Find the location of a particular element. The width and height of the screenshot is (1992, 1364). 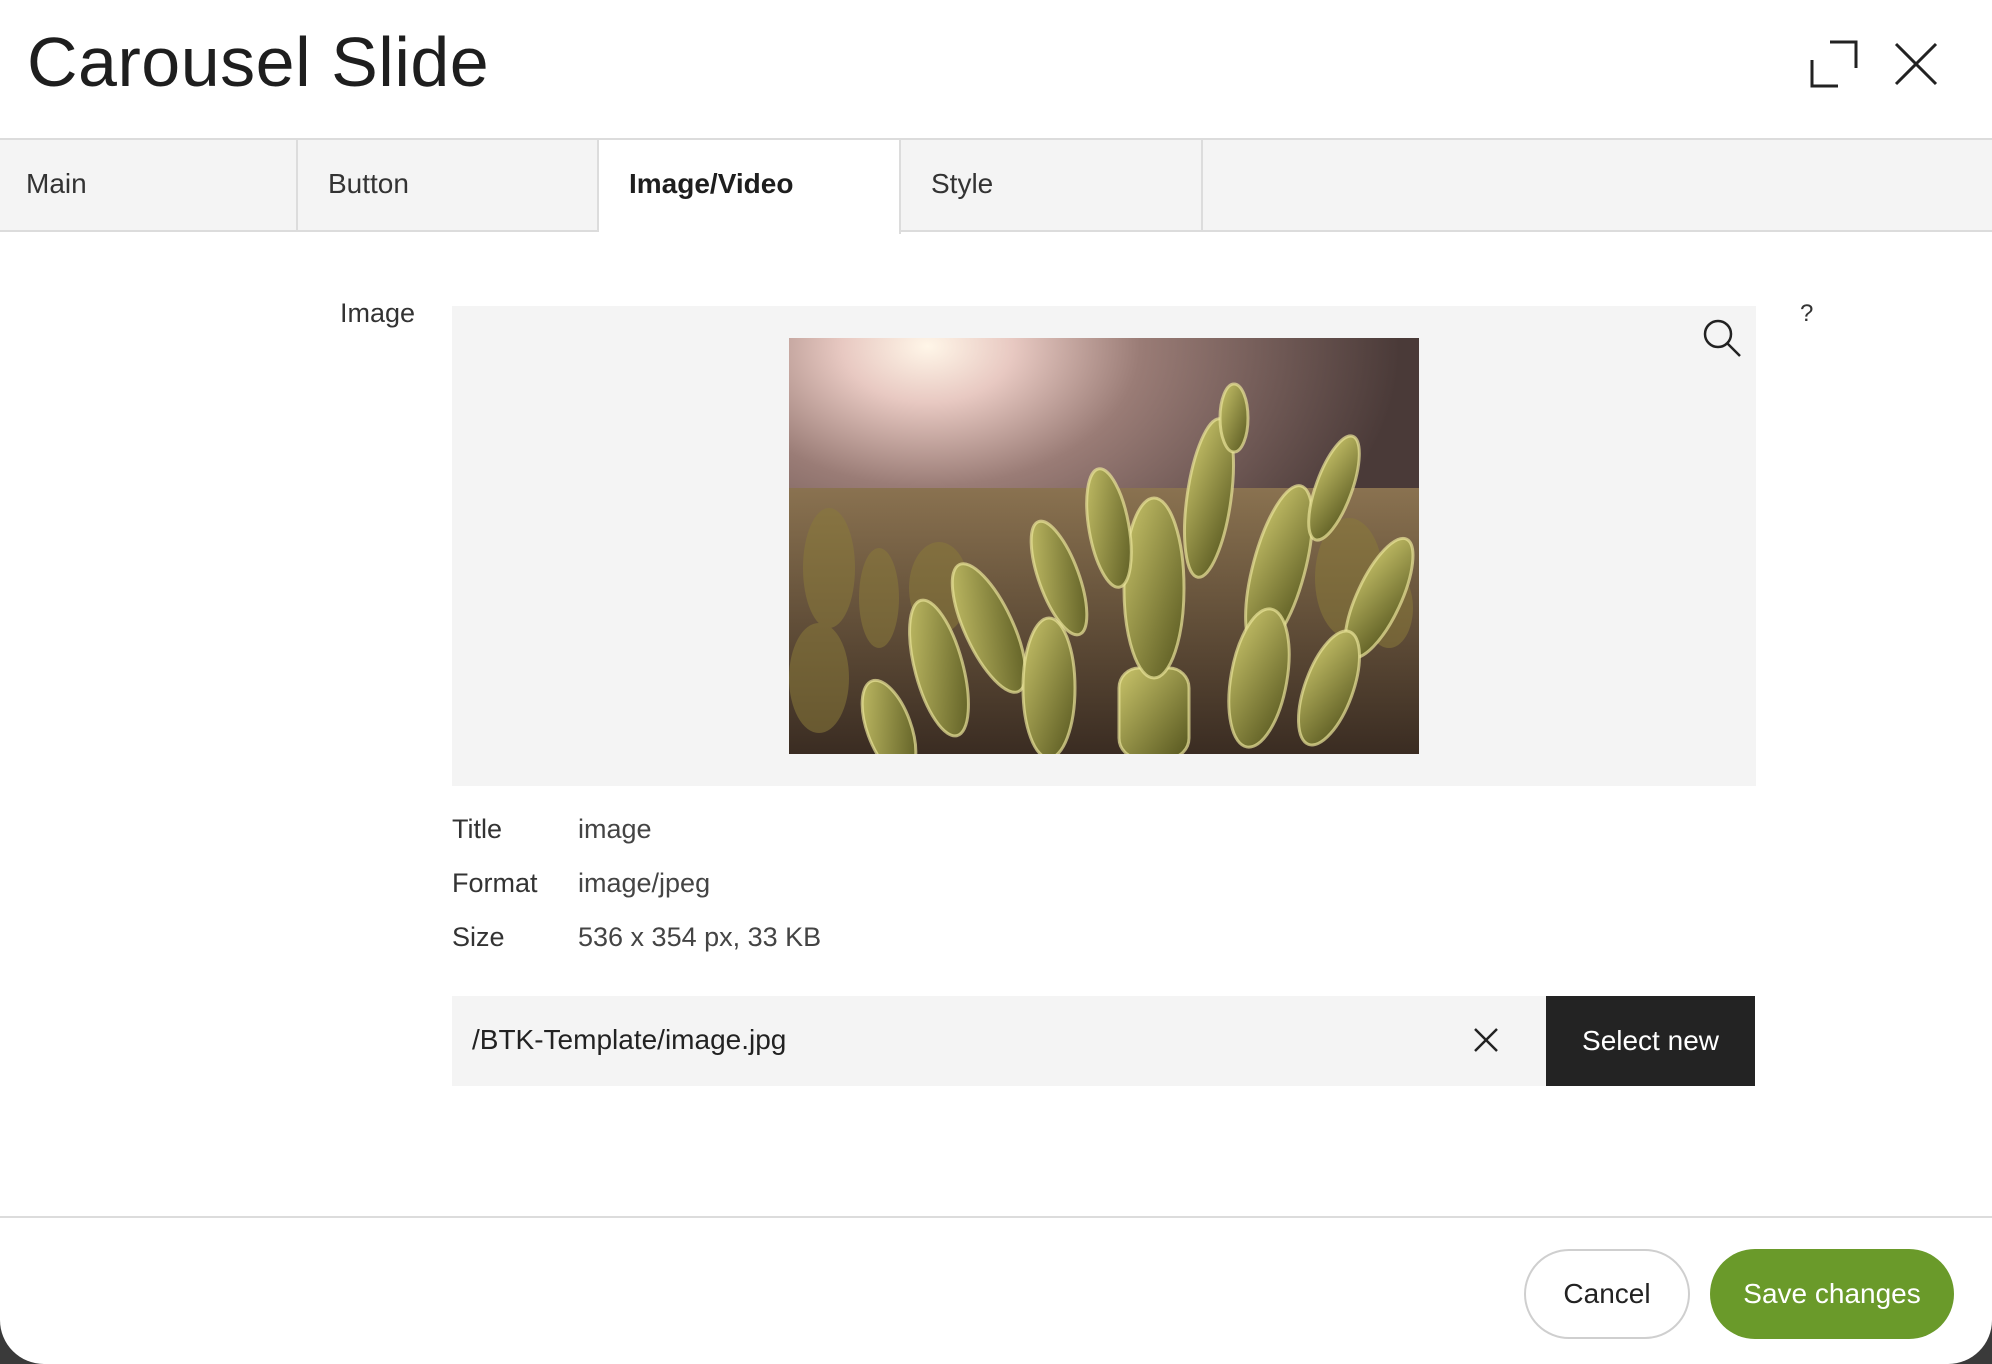

select-new-button: Select new is located at coordinates (1650, 1041).